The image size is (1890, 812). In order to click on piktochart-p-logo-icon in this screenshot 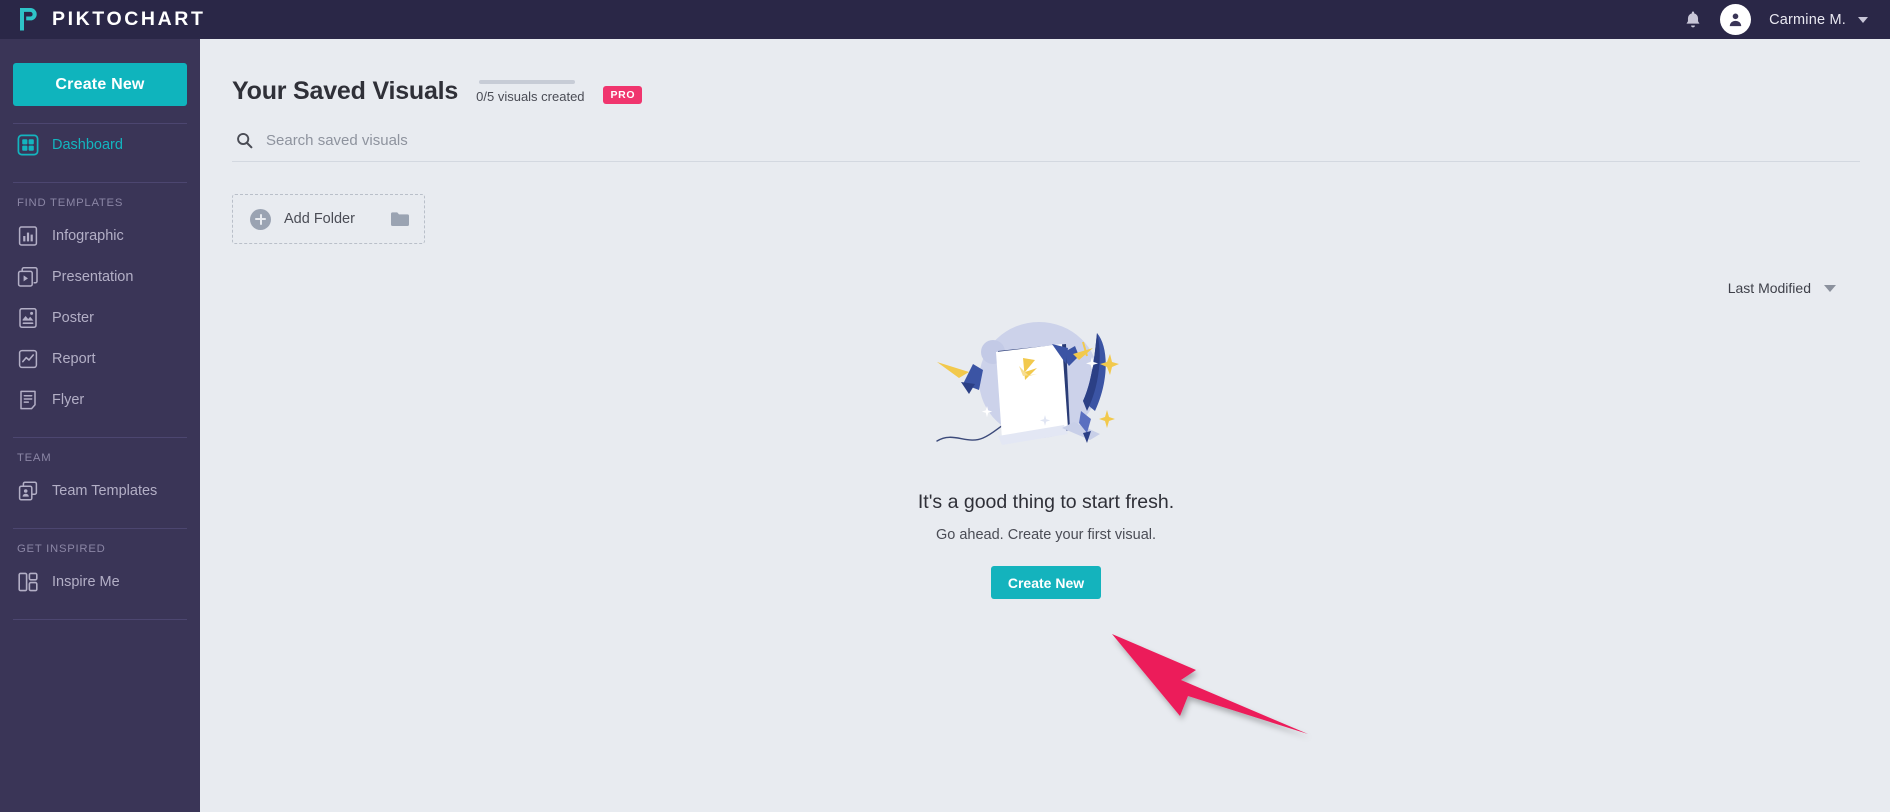, I will do `click(28, 19)`.